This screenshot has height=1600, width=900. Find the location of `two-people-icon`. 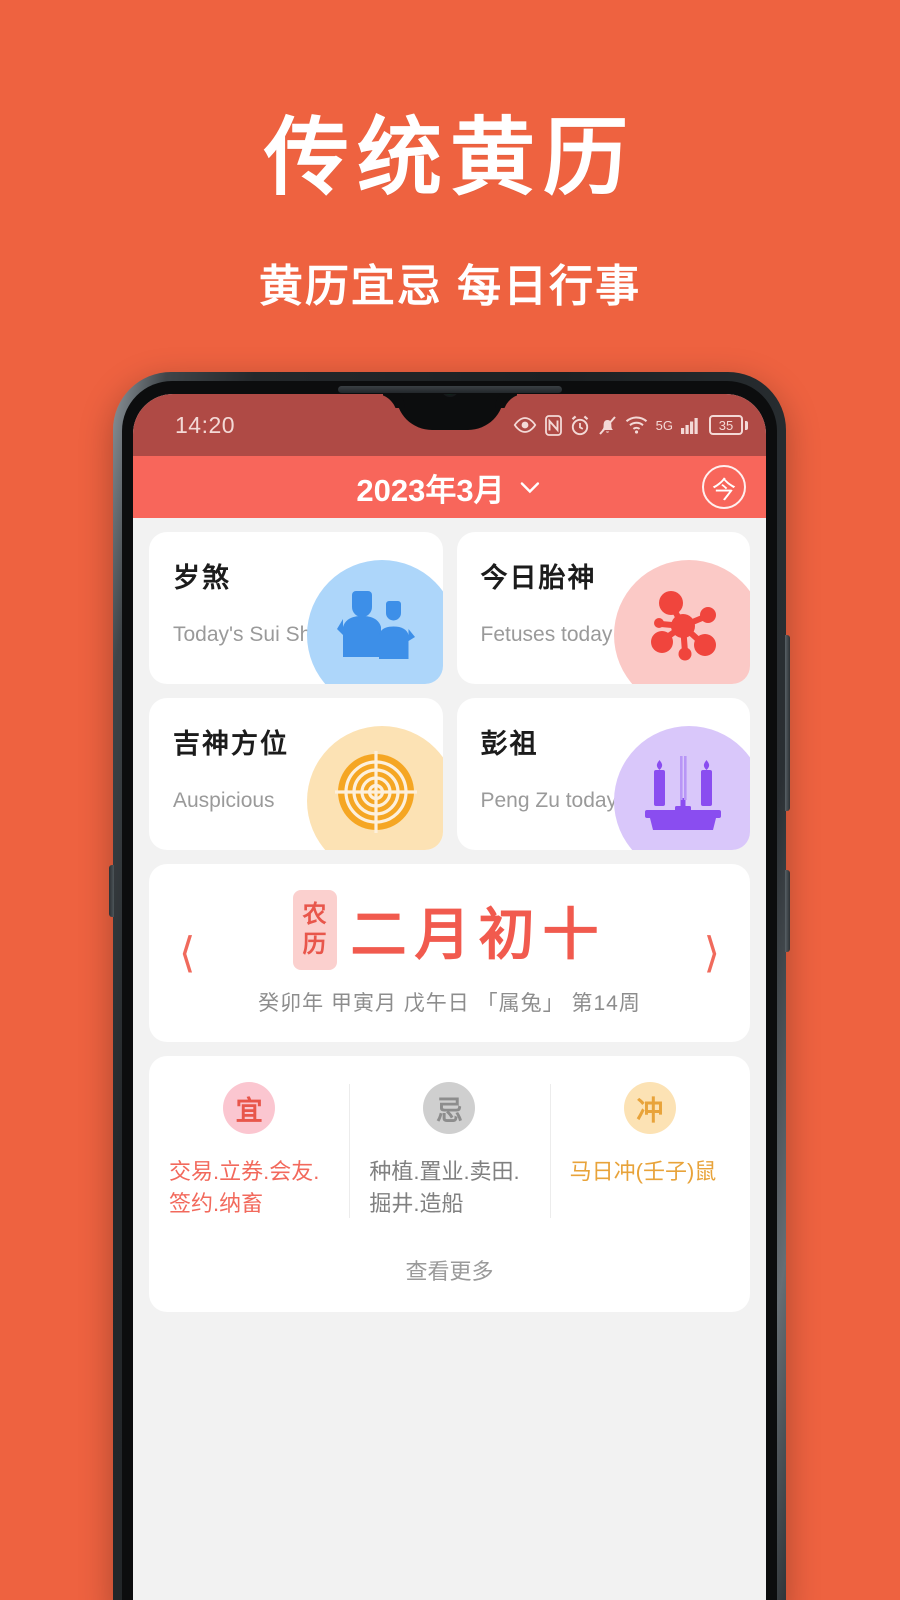

two-people-icon is located at coordinates (375, 625).